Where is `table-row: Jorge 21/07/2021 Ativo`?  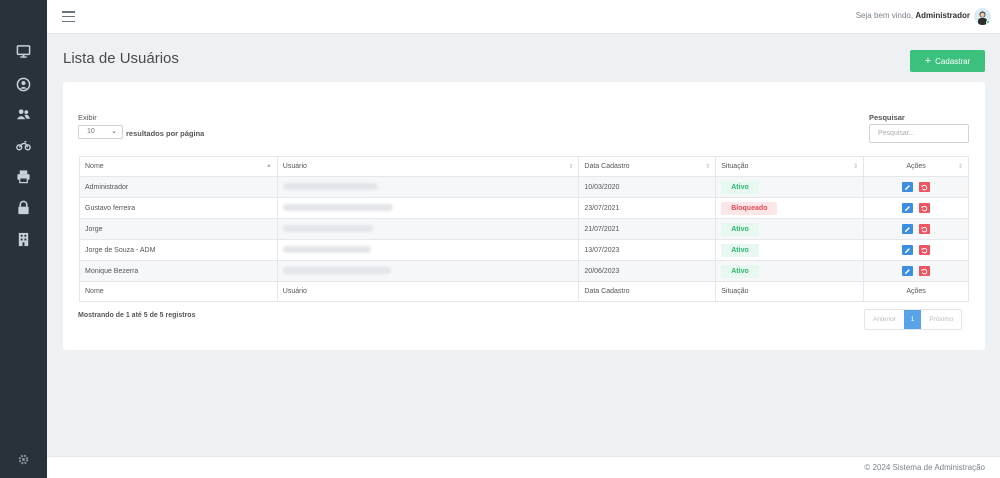 table-row: Jorge 21/07/2021 Ativo is located at coordinates (524, 229).